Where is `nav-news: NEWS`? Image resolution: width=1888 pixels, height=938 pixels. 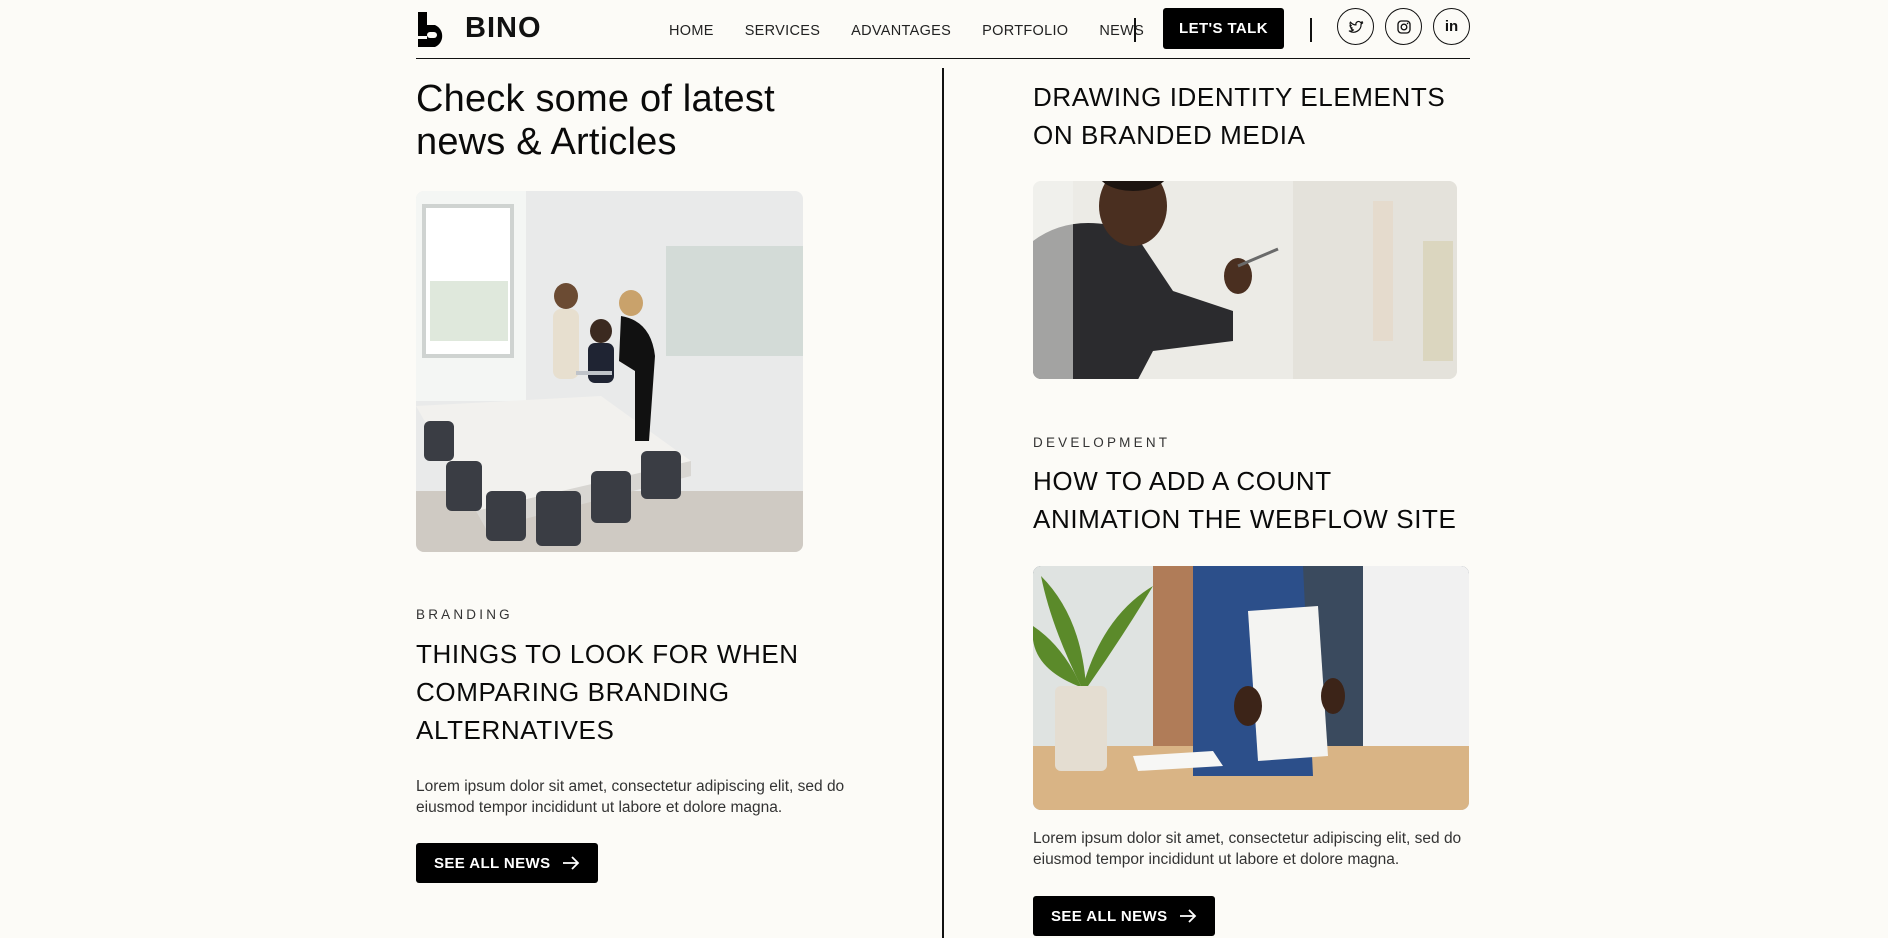
nav-news: NEWS is located at coordinates (1121, 31).